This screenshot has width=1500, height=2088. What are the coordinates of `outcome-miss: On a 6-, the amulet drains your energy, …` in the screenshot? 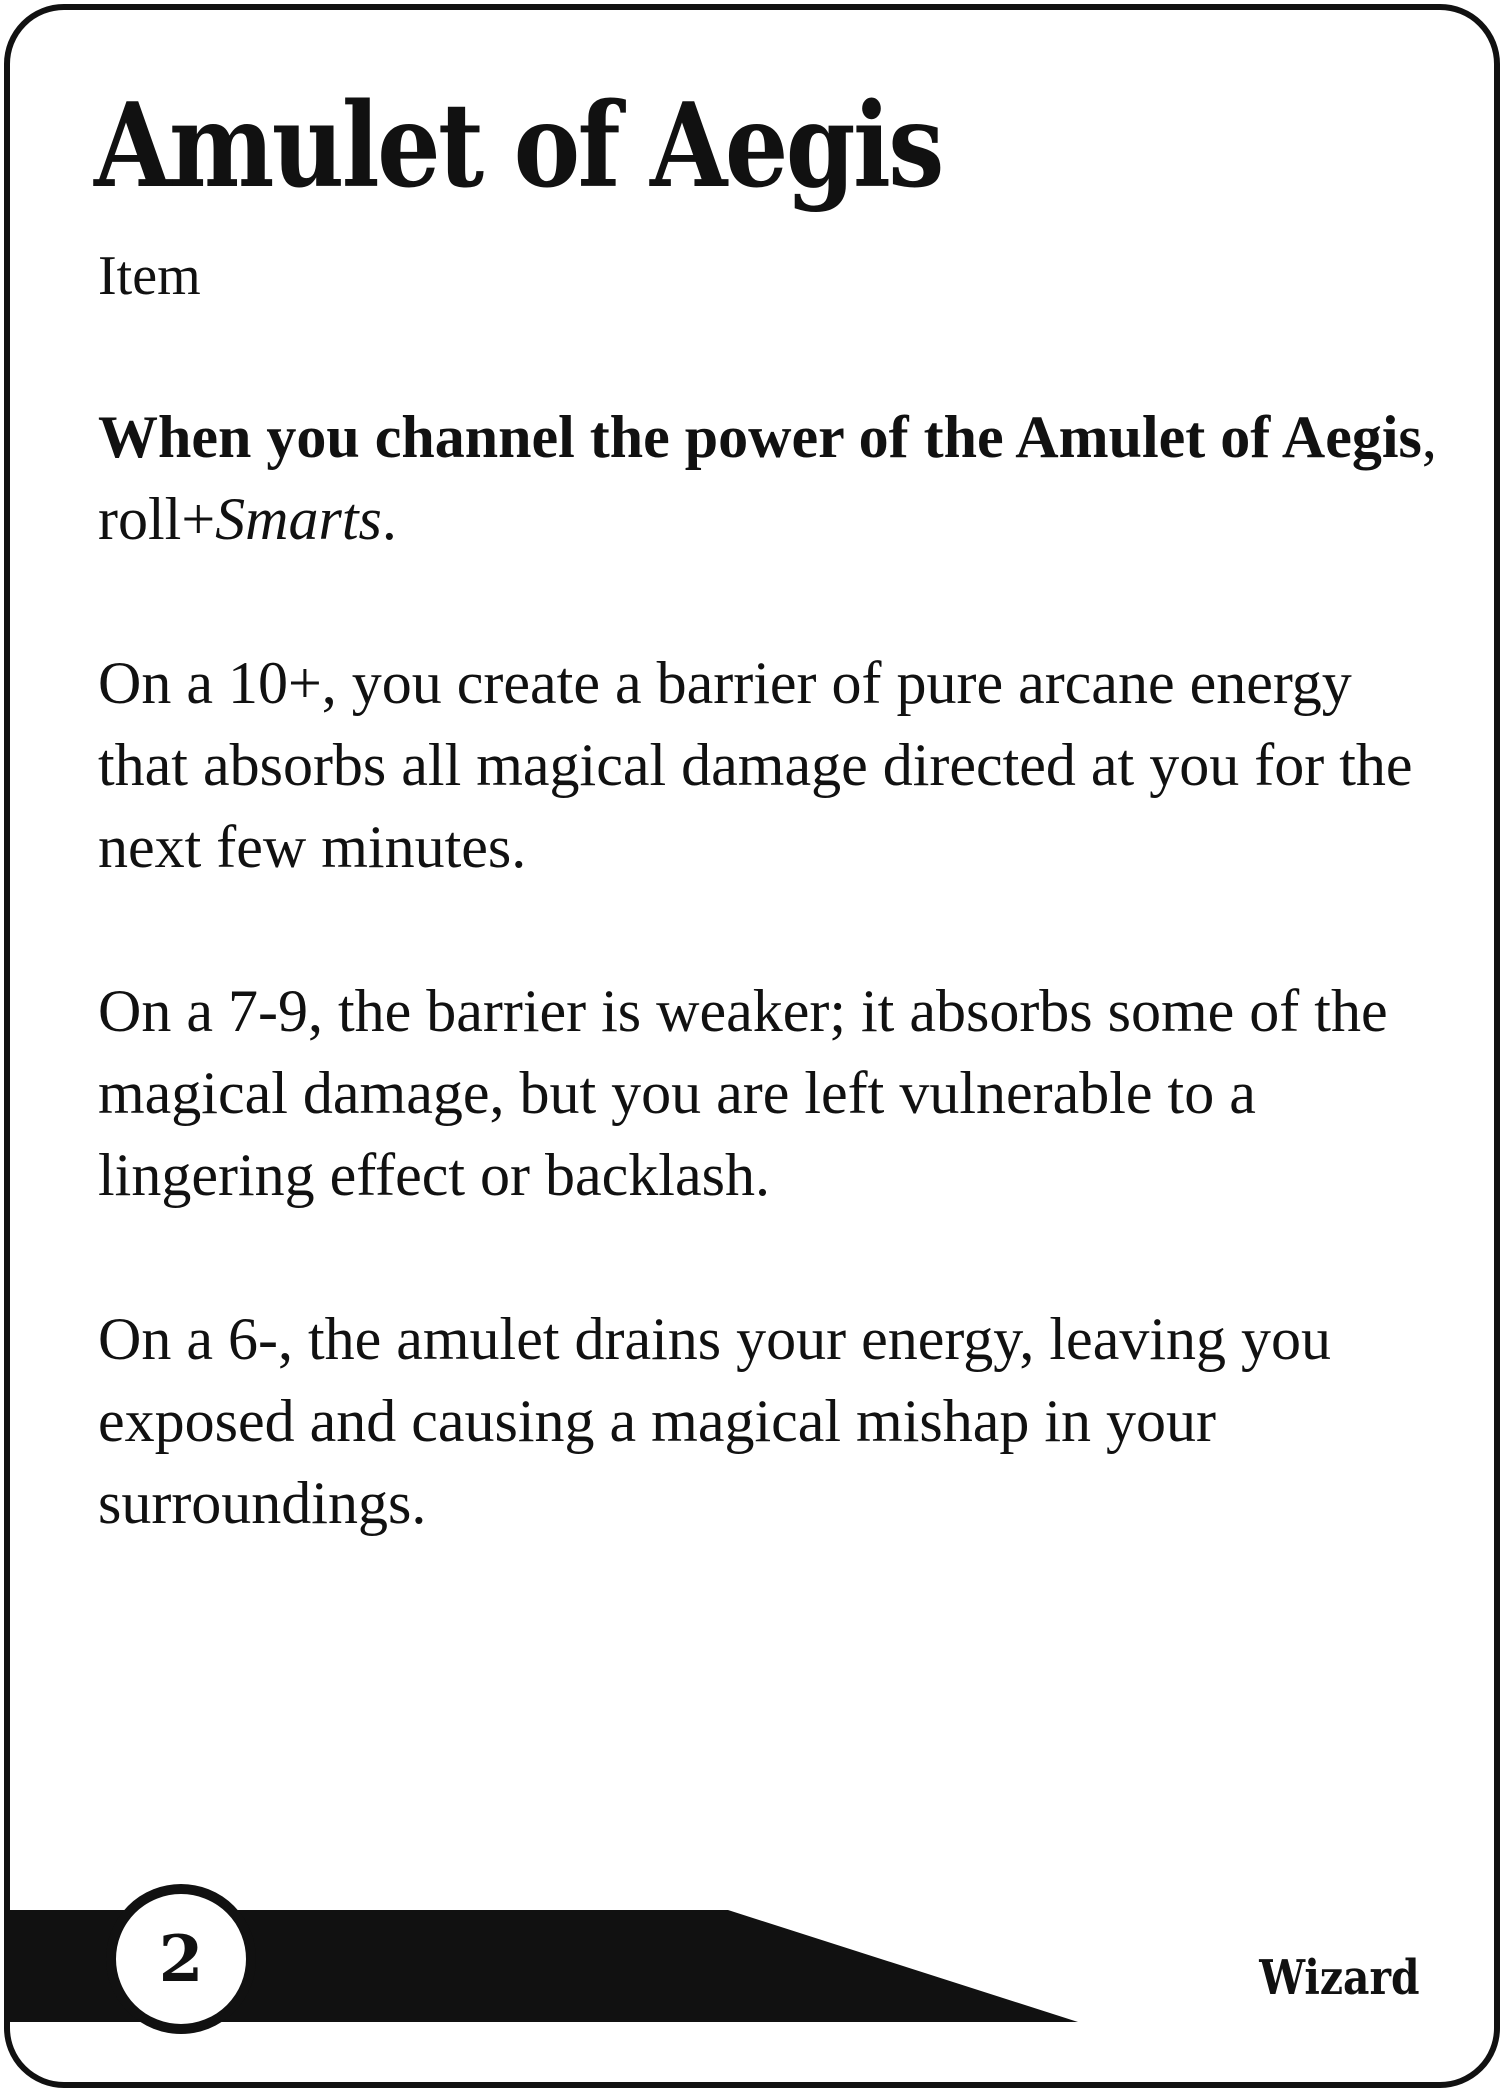 It's located at (714, 1421).